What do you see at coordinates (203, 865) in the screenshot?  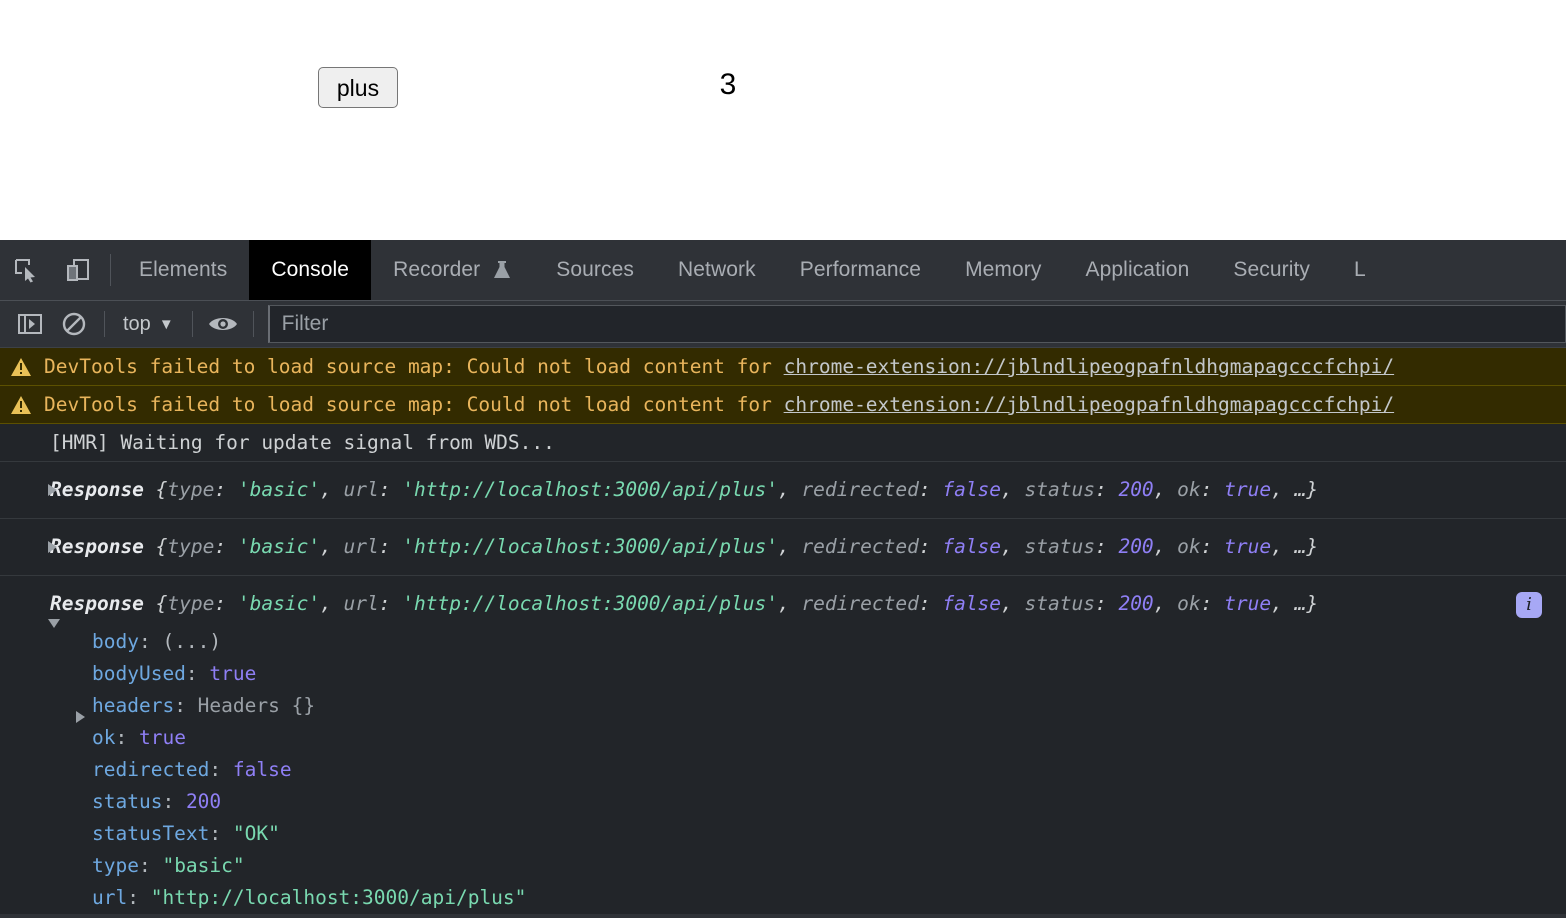 I see `property-value: "basic"` at bounding box center [203, 865].